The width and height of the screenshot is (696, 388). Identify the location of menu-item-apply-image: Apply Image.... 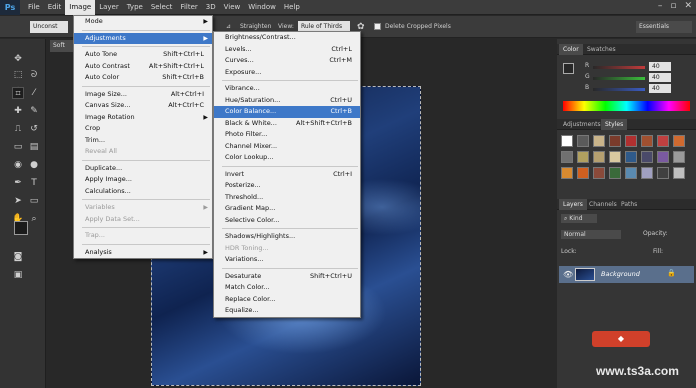
(143, 180).